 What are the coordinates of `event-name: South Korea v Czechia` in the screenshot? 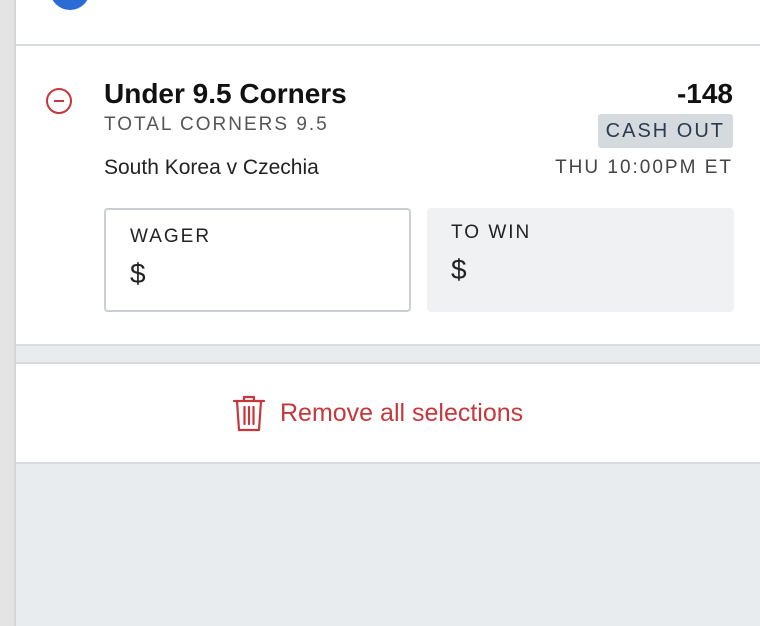 It's located at (211, 167).